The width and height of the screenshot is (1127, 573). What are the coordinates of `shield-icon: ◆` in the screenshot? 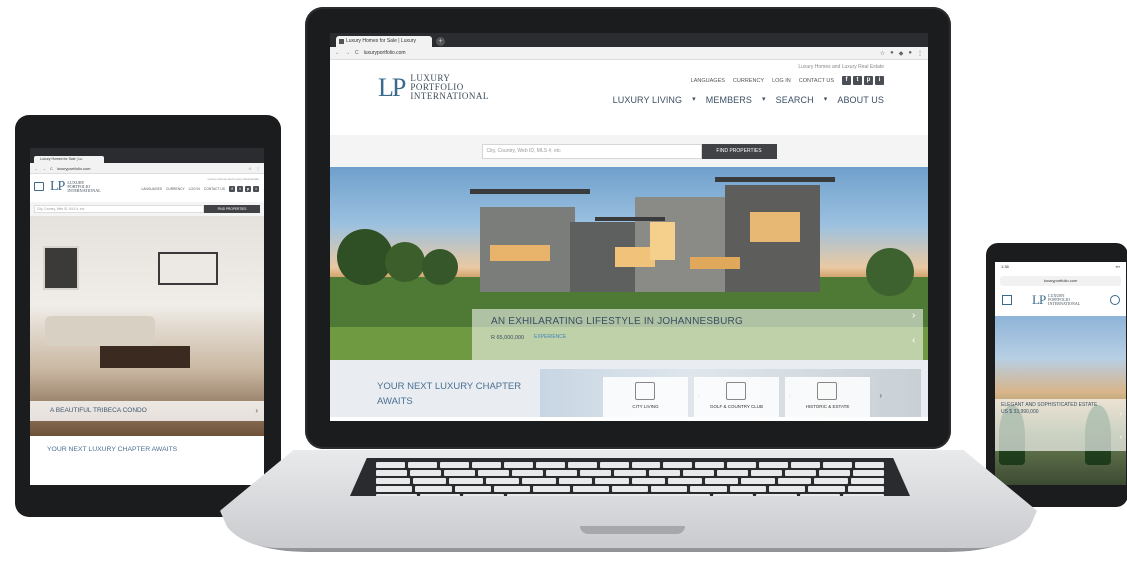 It's located at (901, 53).